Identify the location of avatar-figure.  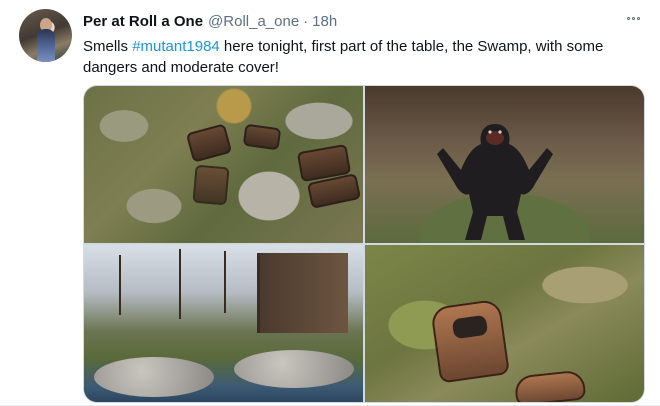
(46, 45).